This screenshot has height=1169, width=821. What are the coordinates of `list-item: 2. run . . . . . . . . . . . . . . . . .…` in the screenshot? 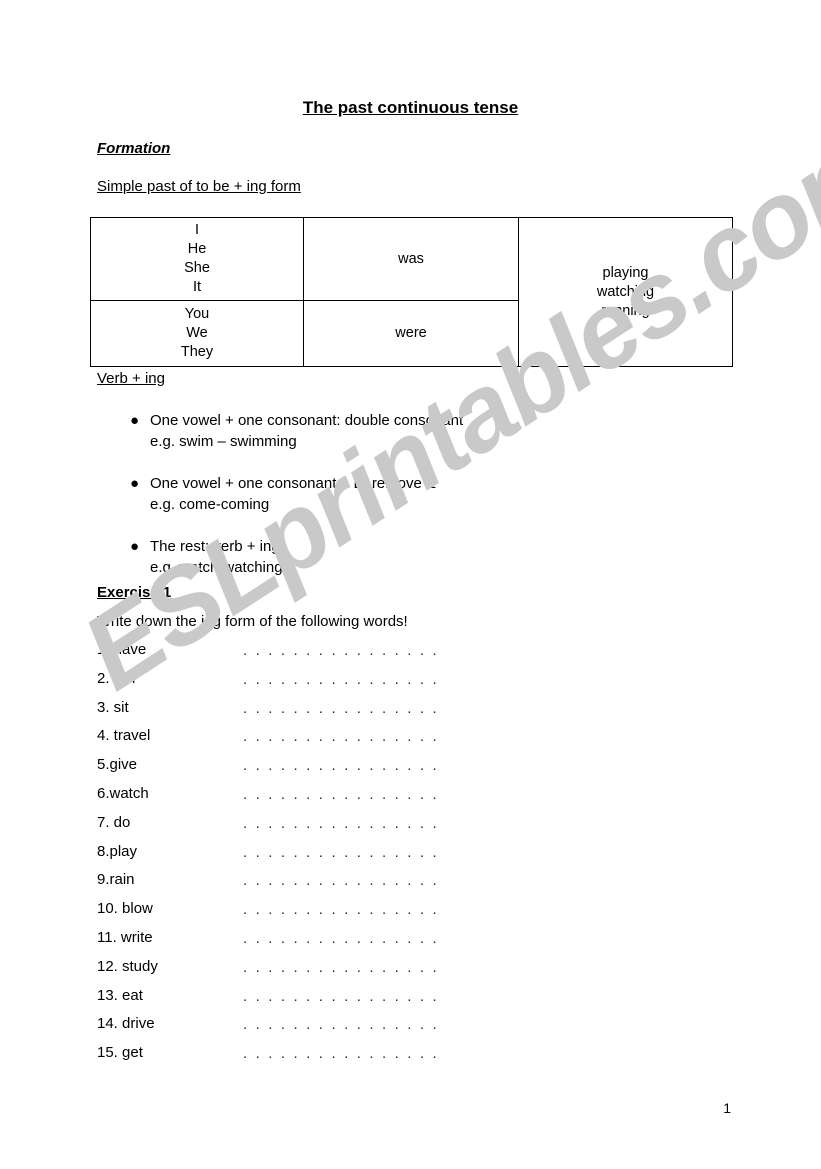 It's located at (307, 684).